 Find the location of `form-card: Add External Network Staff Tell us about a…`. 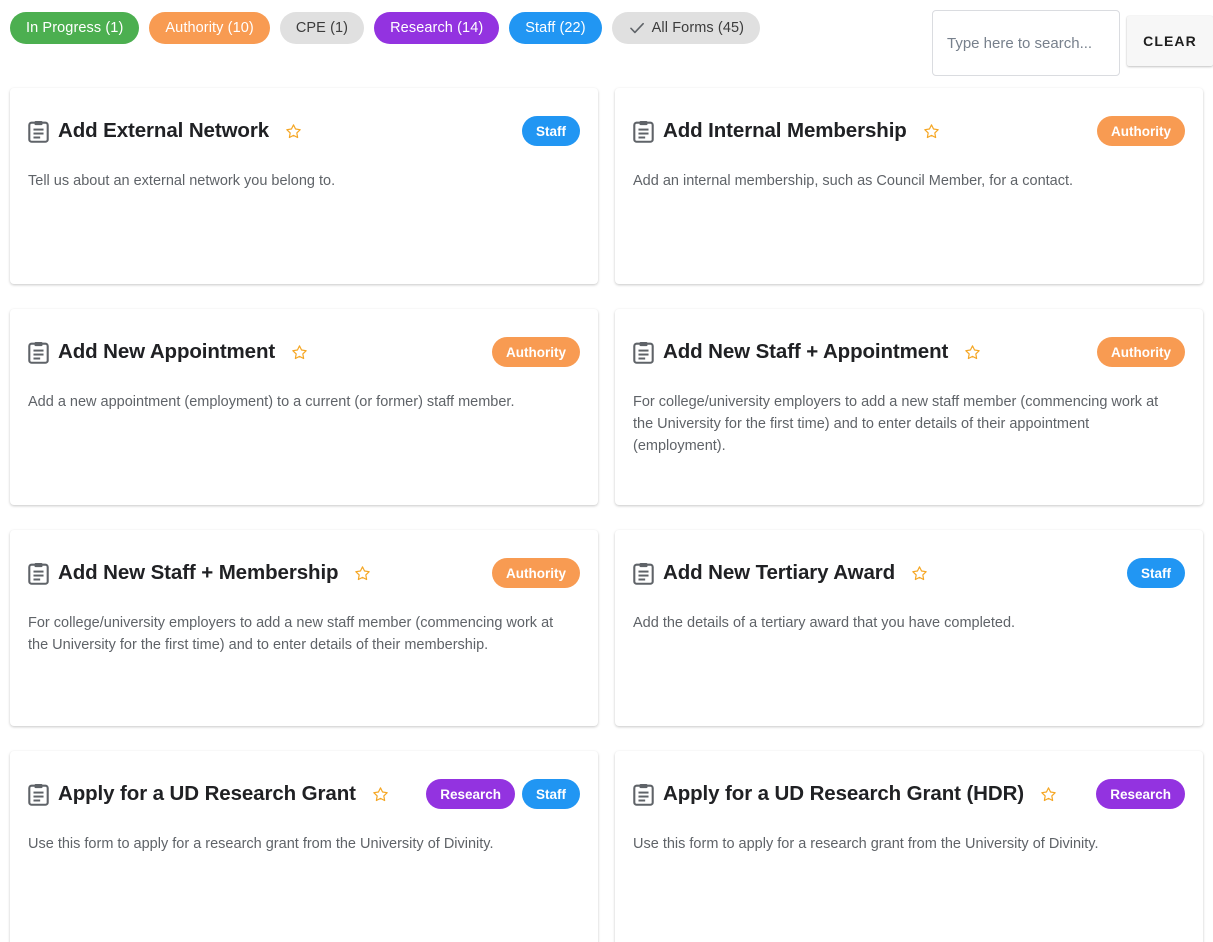

form-card: Add External Network Staff Tell us about a… is located at coordinates (304, 186).